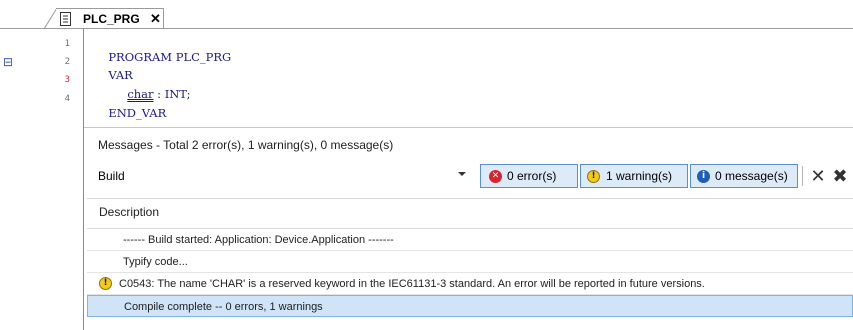 This screenshot has width=853, height=330. I want to click on messages-filter-label: 0 message(s), so click(751, 176).